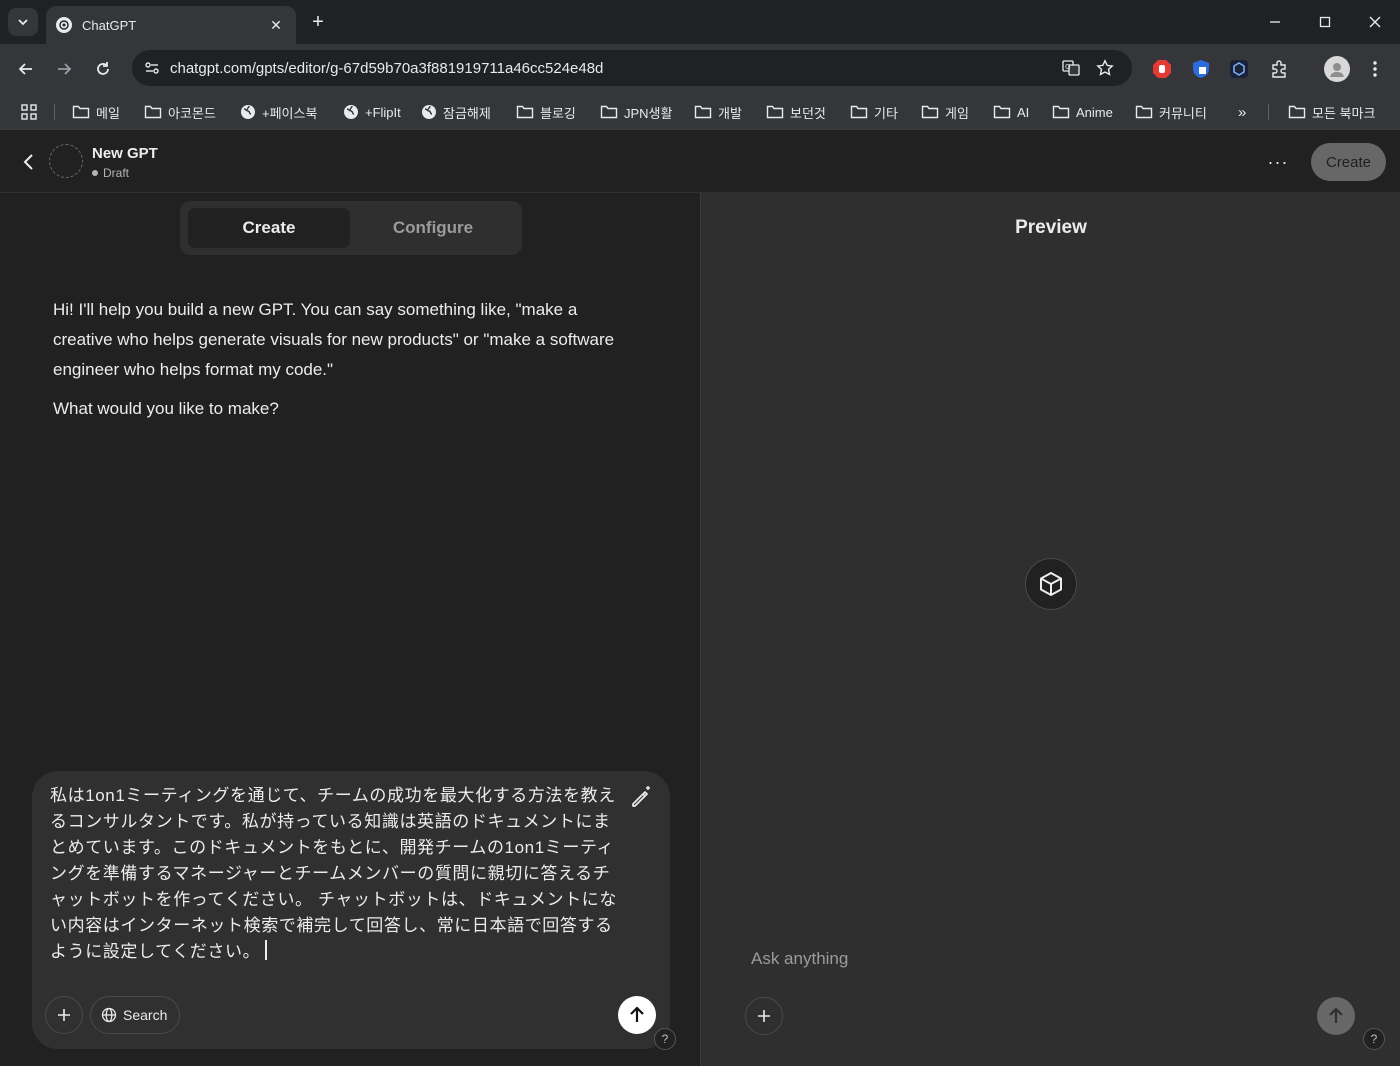 The height and width of the screenshot is (1066, 1400). I want to click on close-icon, so click(1375, 22).